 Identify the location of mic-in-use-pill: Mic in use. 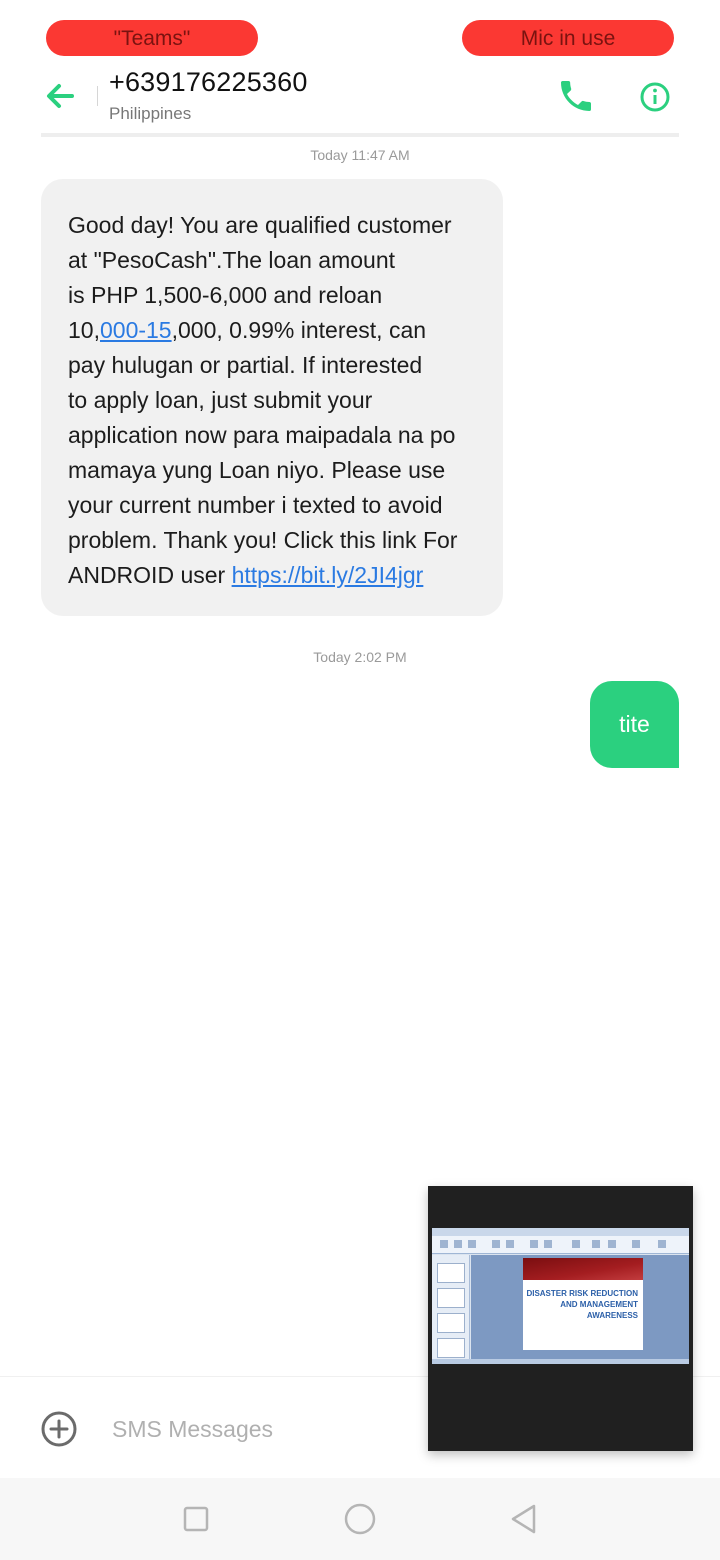
(568, 38).